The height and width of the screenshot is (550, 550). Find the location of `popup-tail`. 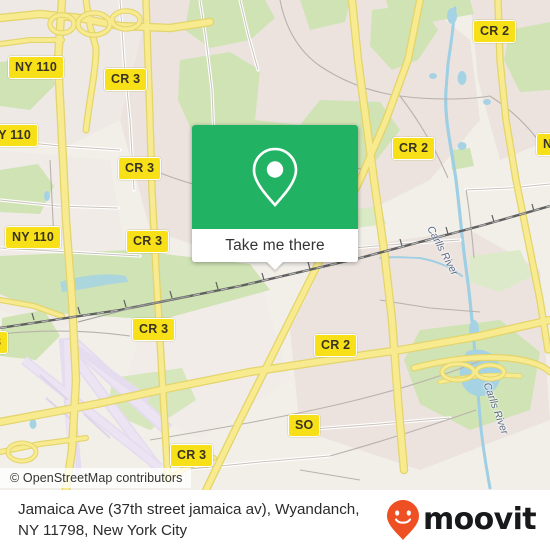

popup-tail is located at coordinates (275, 265).